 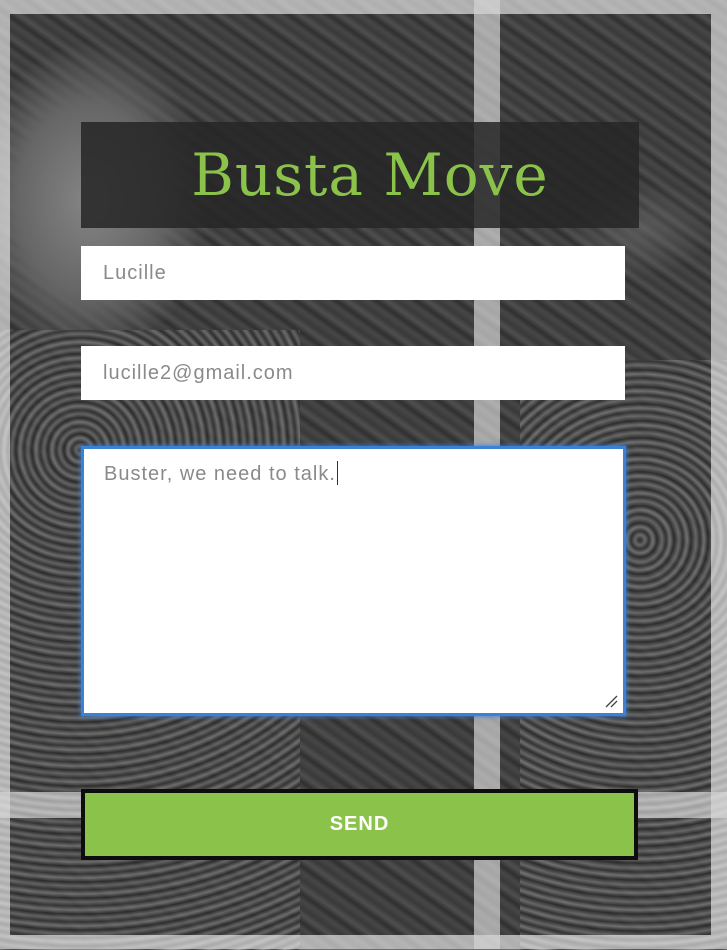 What do you see at coordinates (220, 474) in the screenshot?
I see `message-textarea-value: Buster, we need to talk.` at bounding box center [220, 474].